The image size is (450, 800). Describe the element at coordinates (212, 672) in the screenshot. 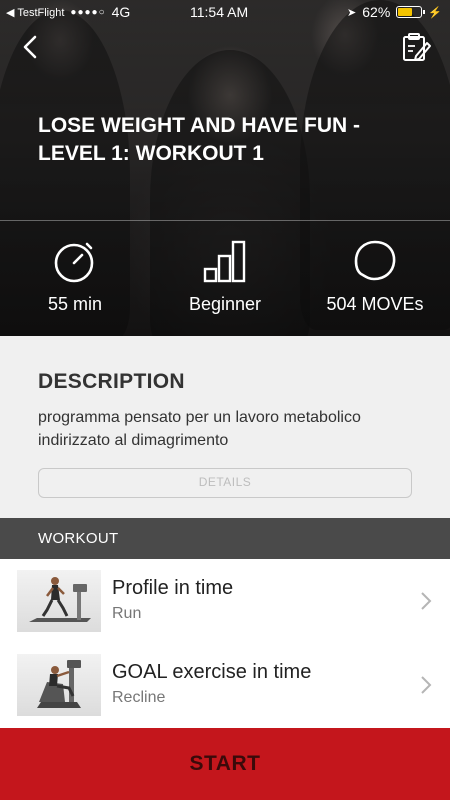

I see `workout-item-name: GOAL exercise in time` at that location.